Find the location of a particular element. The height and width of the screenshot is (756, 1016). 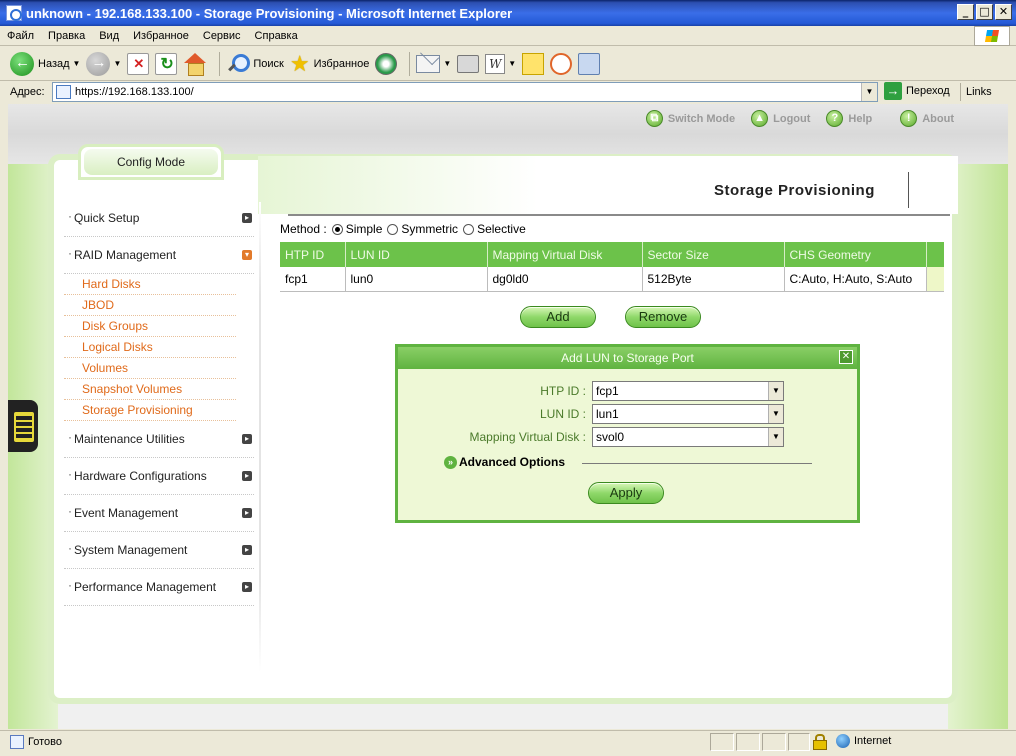

sidebar-item-hard-disks: Hard Disks is located at coordinates (150, 284).